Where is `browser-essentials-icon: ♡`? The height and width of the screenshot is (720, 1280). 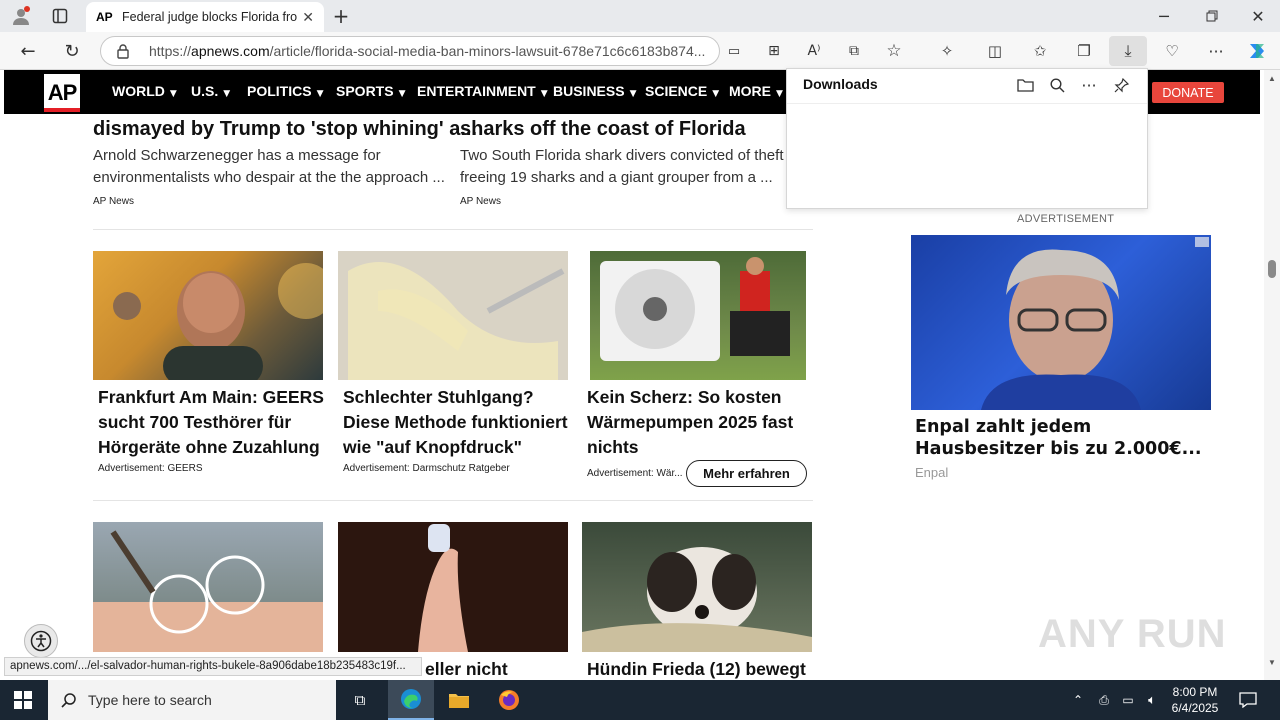 browser-essentials-icon: ♡ is located at coordinates (1172, 51).